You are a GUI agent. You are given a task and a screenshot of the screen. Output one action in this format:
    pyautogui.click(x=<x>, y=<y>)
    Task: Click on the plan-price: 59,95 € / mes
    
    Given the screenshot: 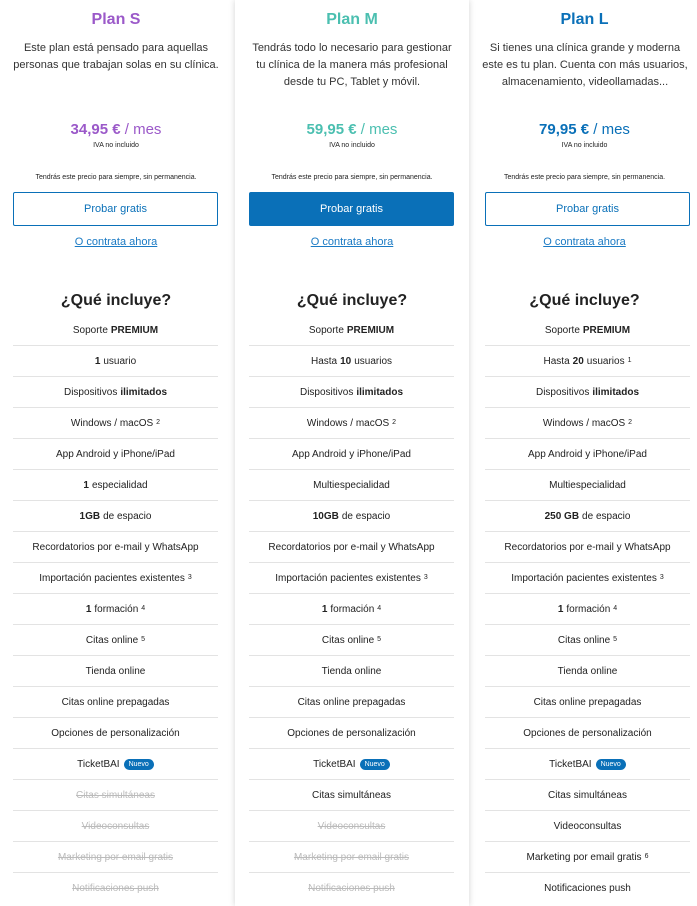 What is the action you would take?
    pyautogui.click(x=352, y=129)
    